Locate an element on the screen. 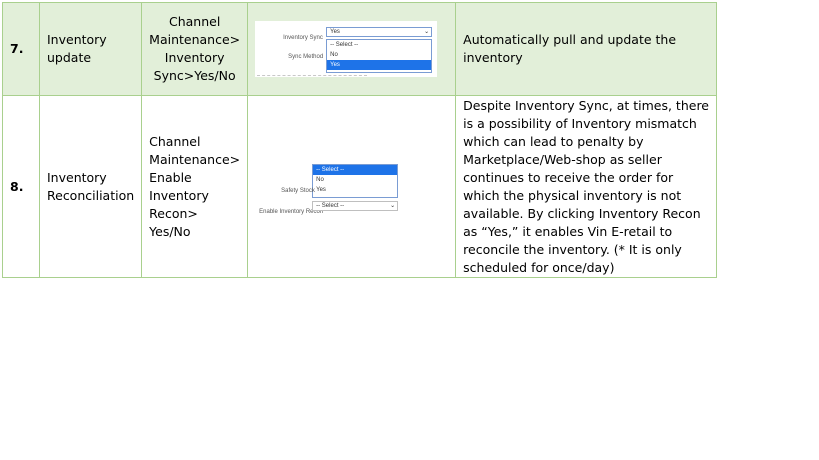 This screenshot has width=819, height=460. dropdown-option-highlighted: Yes is located at coordinates (379, 65).